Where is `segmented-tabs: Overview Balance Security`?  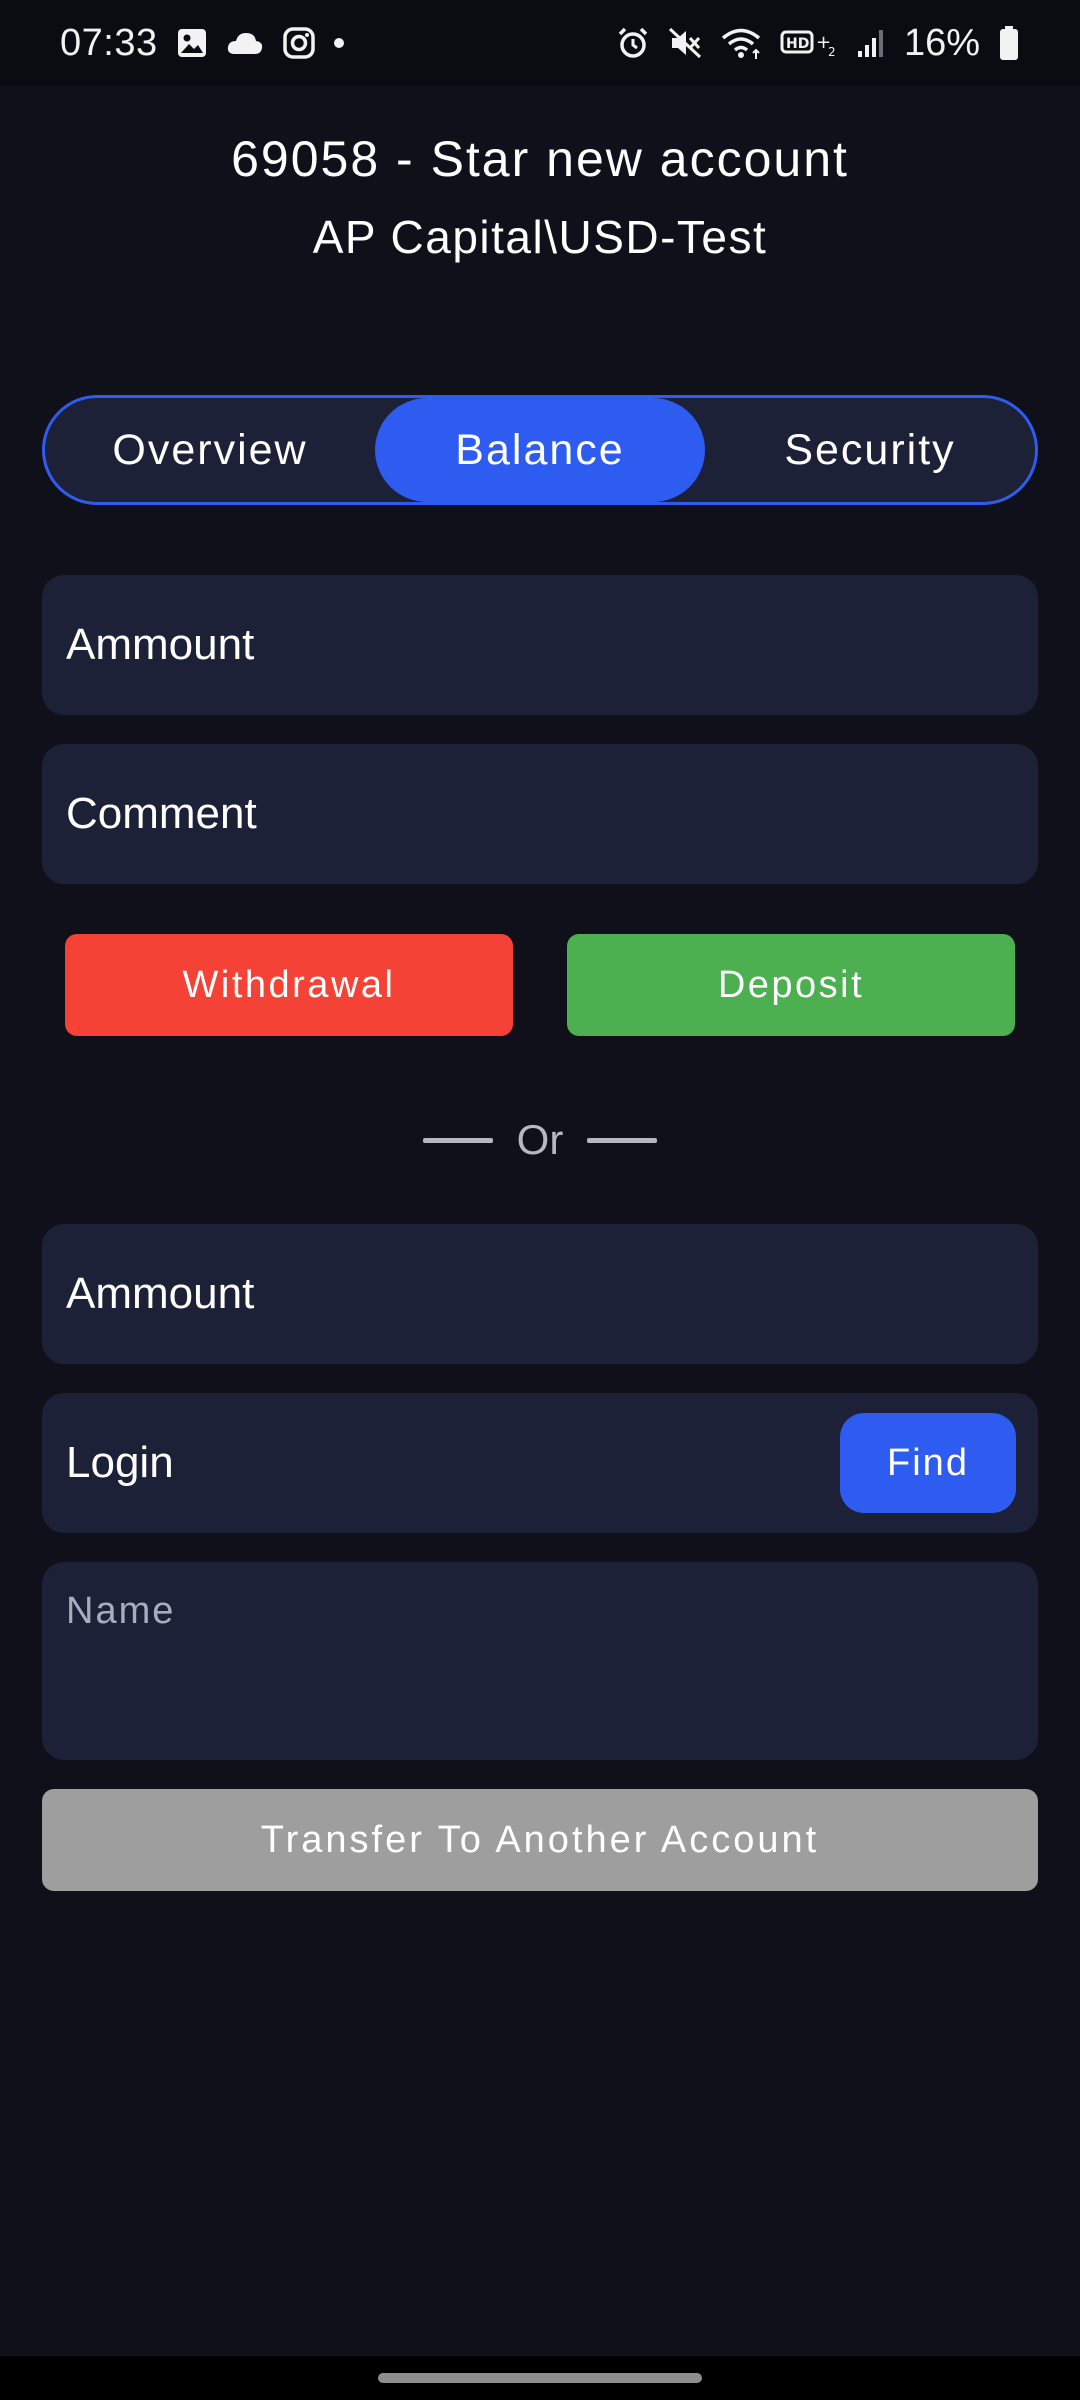
segmented-tabs: Overview Balance Security is located at coordinates (540, 450).